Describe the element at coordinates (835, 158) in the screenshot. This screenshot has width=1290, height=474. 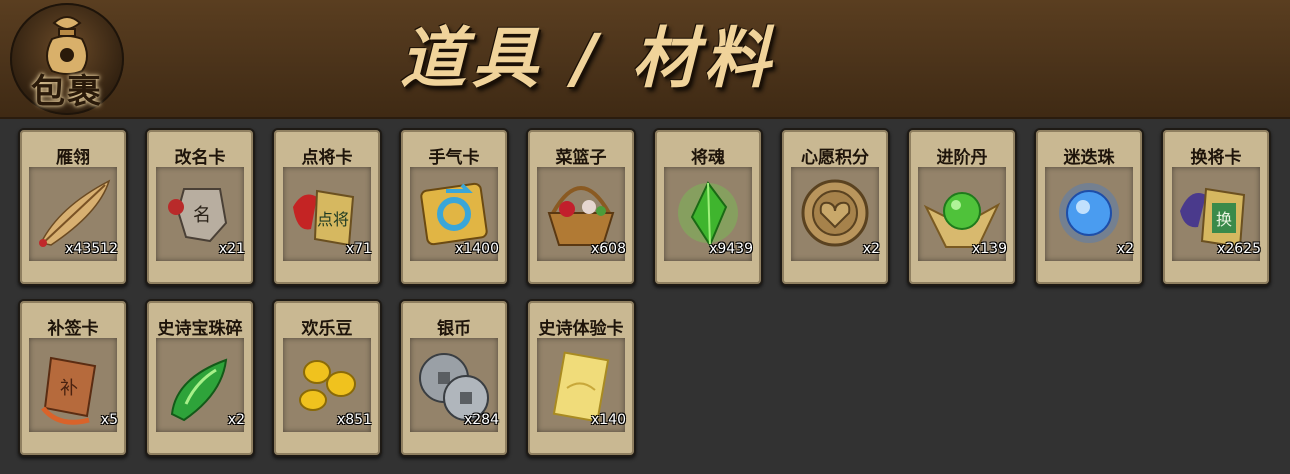
I see `item-name: 心愿积分` at that location.